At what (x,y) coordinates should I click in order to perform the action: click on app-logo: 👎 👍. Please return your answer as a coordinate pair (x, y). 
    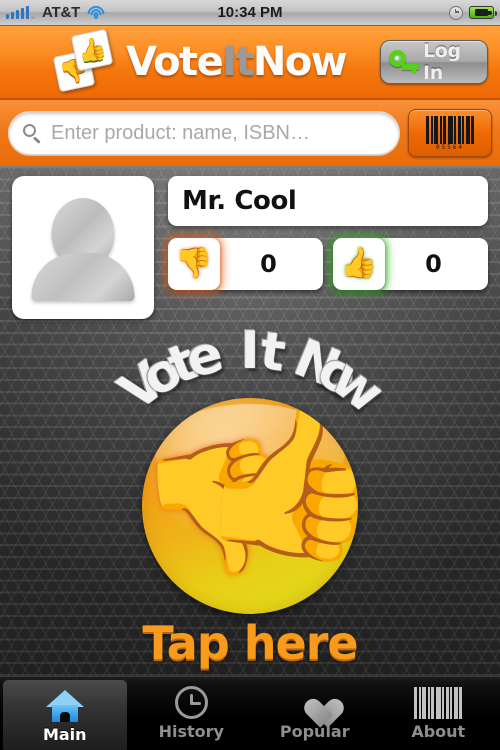
    Looking at the image, I should click on (88, 60).